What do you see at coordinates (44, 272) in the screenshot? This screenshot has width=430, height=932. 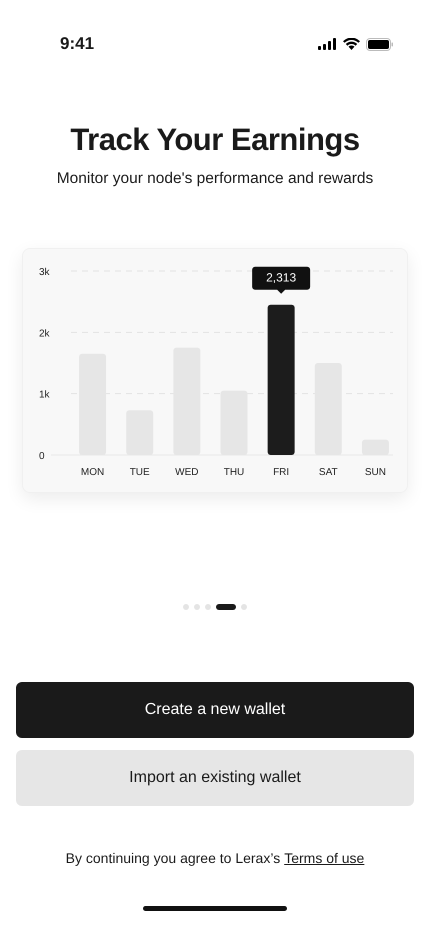 I see `axis-label: 3k` at bounding box center [44, 272].